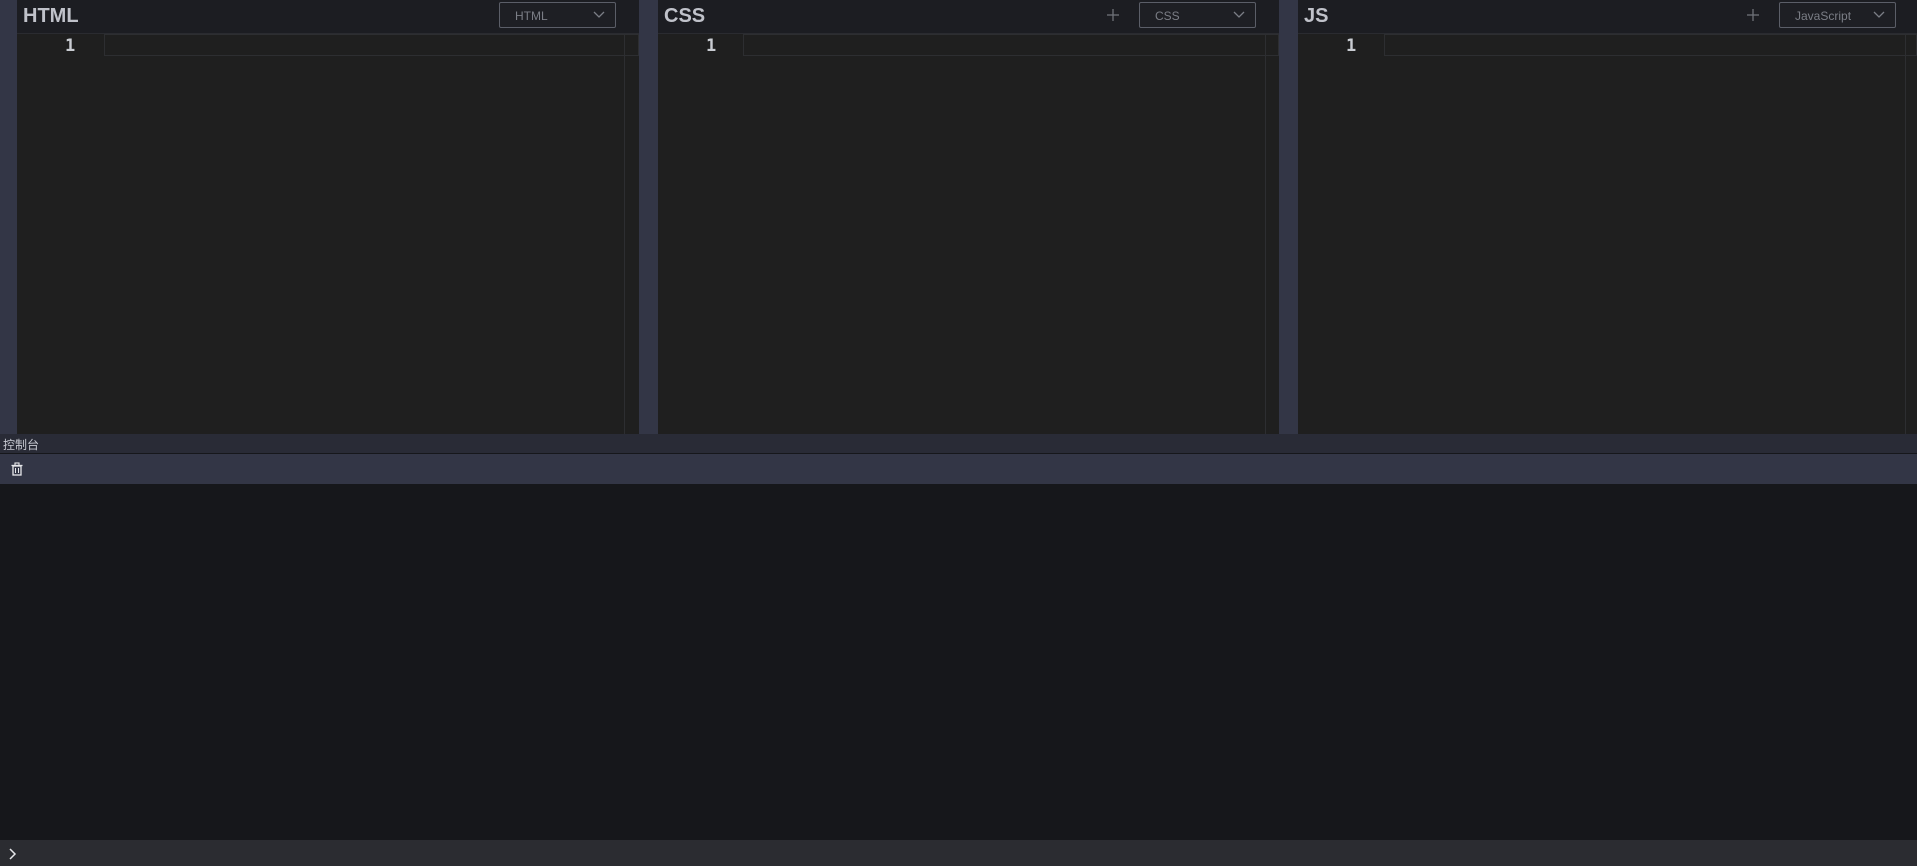 Image resolution: width=1917 pixels, height=866 pixels. Describe the element at coordinates (21, 445) in the screenshot. I see `console-title: 控制台` at that location.